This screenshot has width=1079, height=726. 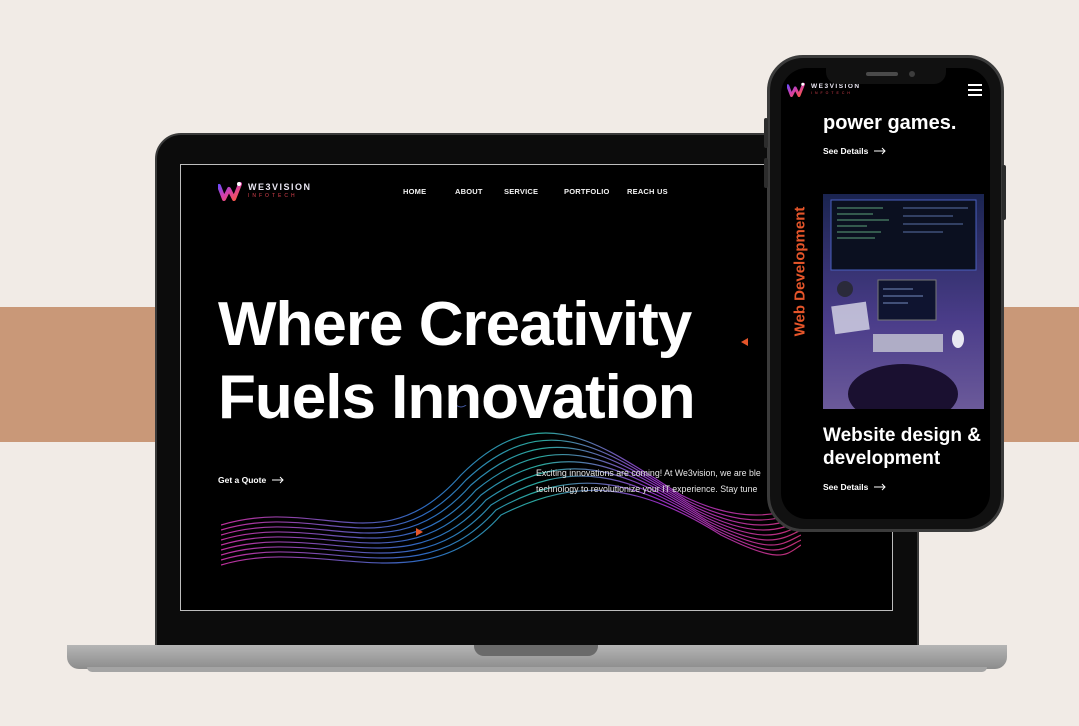 I want to click on laptop-notch, so click(x=536, y=650).